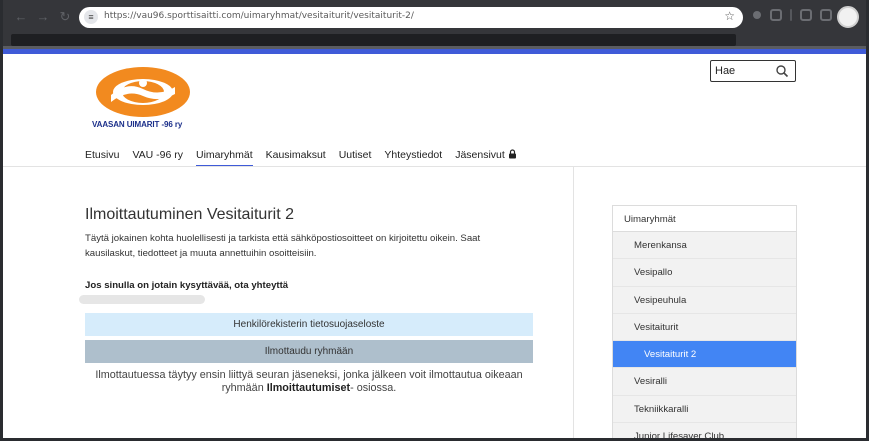  I want to click on nav-item-uutiset: Uutiset, so click(355, 157).